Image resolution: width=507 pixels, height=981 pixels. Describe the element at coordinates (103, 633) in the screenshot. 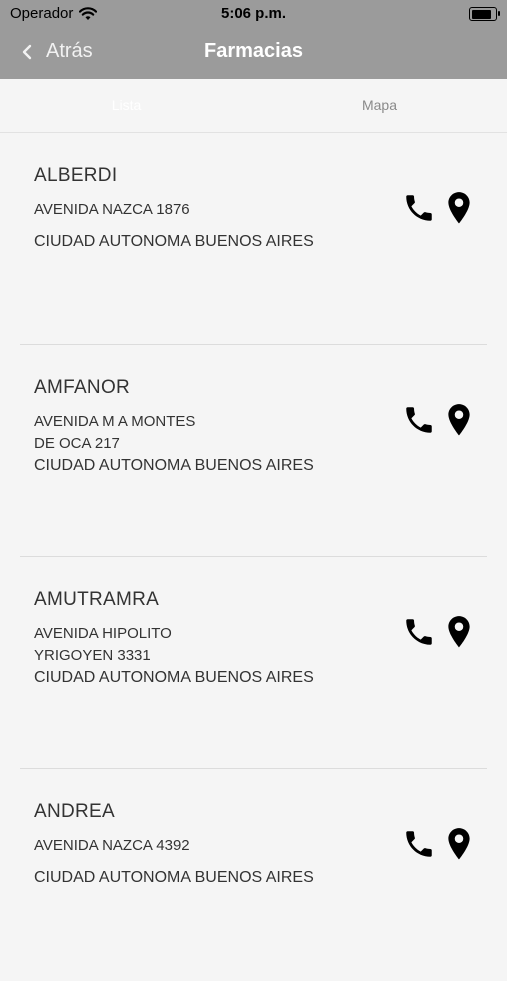

I see `address-line: AVENIDA HIPOLITO` at that location.